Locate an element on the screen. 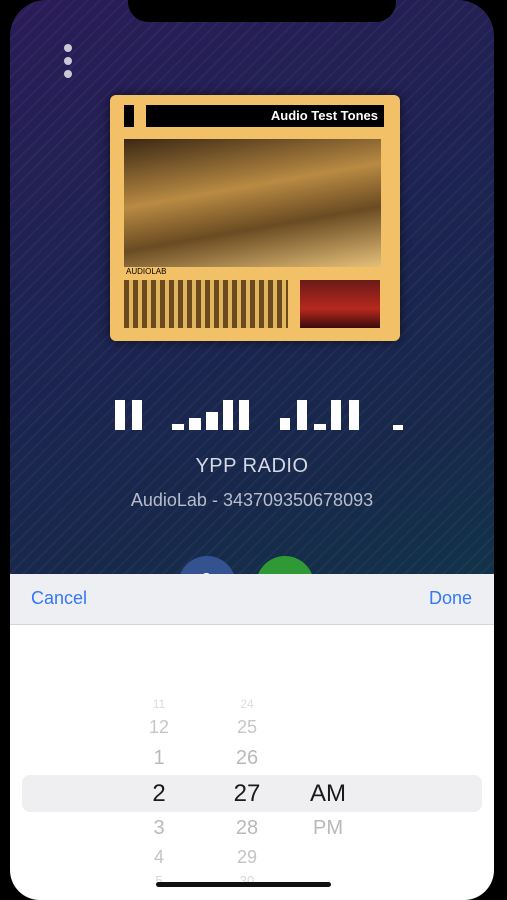 The image size is (507, 900). album-seats-image is located at coordinates (340, 304).